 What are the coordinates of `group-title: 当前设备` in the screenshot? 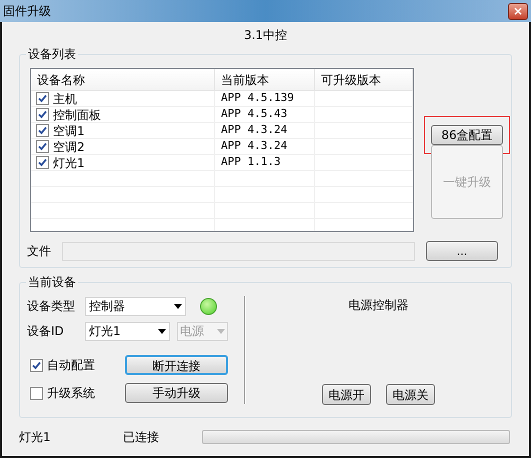 It's located at (52, 282).